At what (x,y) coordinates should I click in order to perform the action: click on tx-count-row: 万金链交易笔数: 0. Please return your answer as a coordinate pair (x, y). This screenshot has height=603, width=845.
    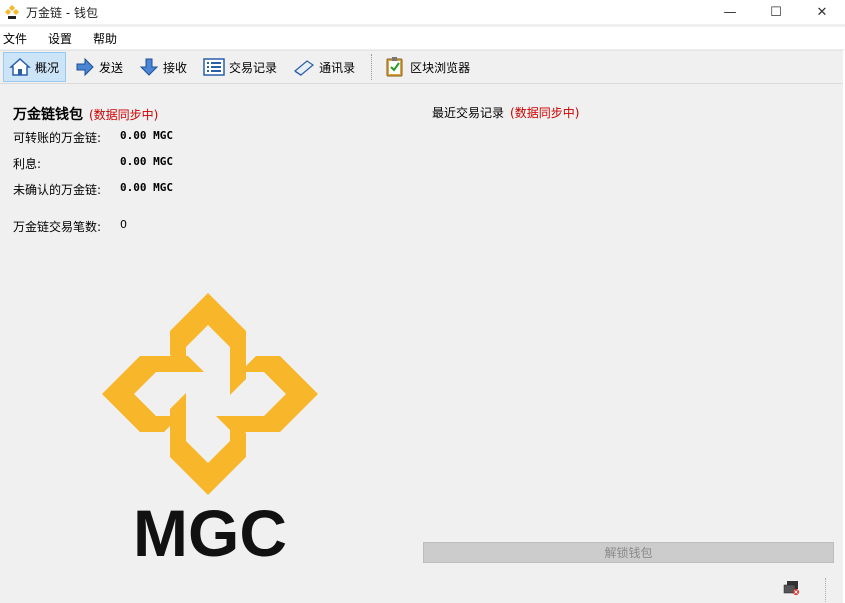
    Looking at the image, I should click on (70, 226).